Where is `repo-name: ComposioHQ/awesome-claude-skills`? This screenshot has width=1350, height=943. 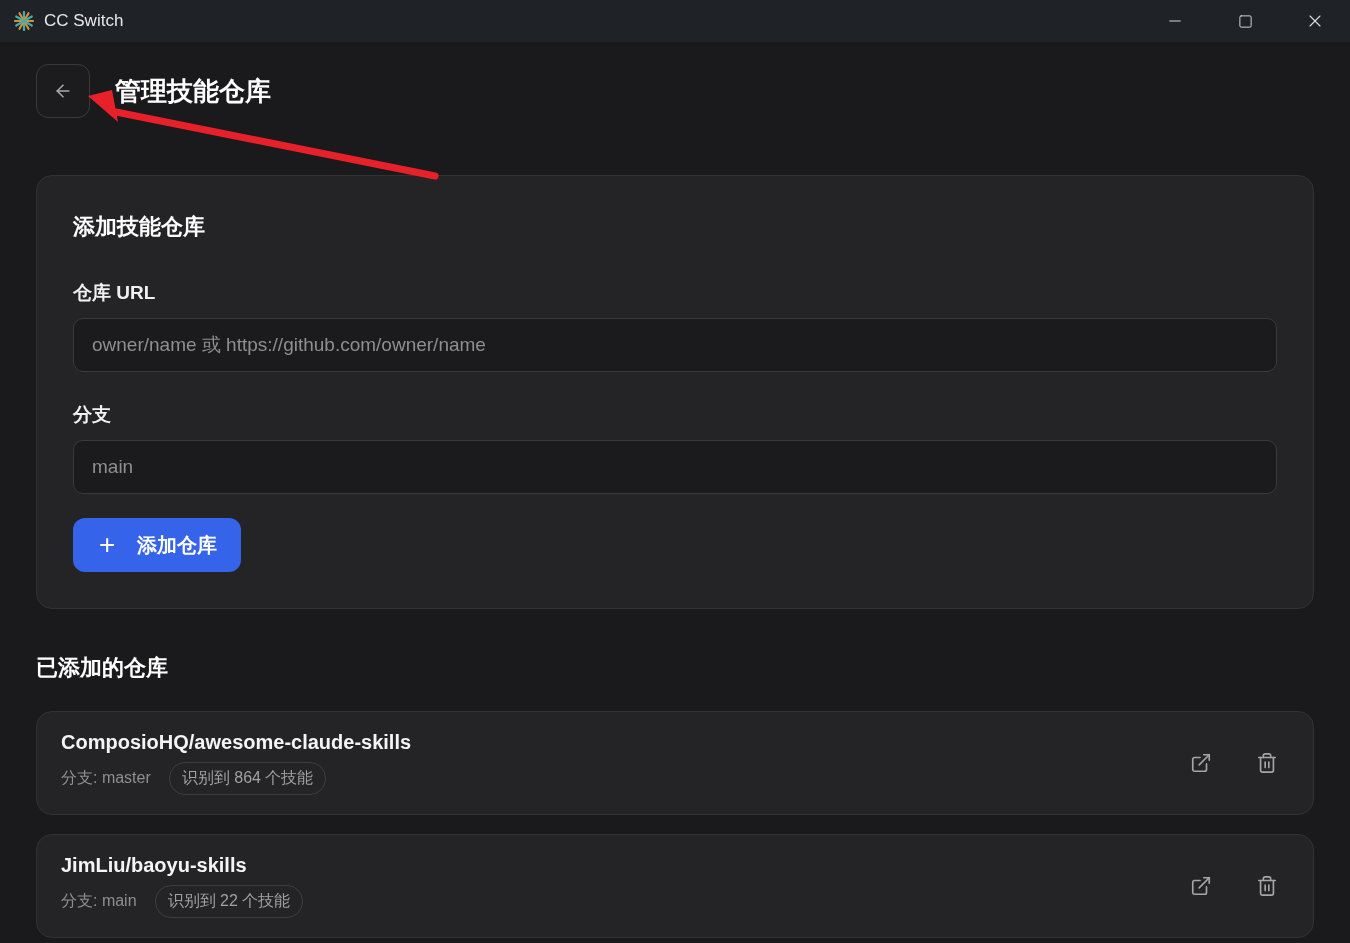 repo-name: ComposioHQ/awesome-claude-skills is located at coordinates (237, 742).